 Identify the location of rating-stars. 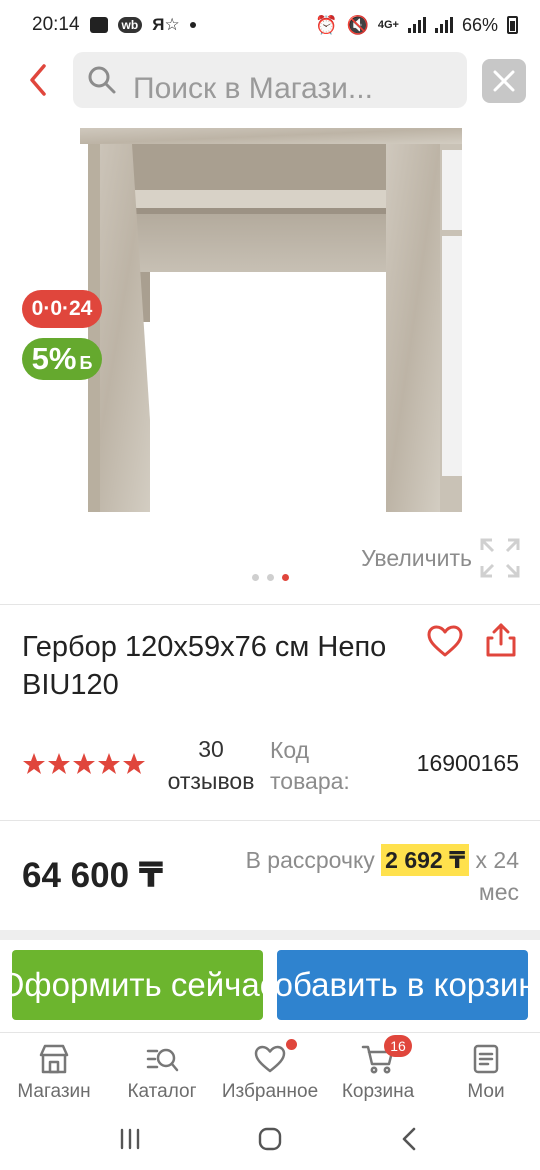
(84, 764).